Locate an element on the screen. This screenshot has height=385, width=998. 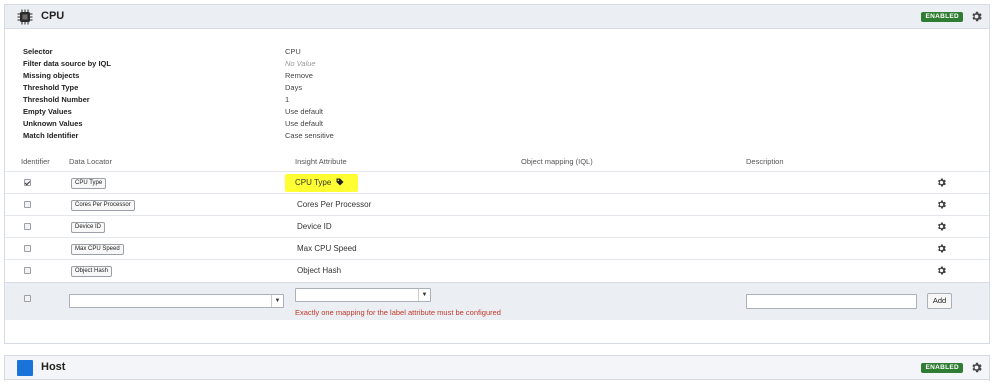
column-header-insight-attribute: Insight Attribute is located at coordinates (321, 161).